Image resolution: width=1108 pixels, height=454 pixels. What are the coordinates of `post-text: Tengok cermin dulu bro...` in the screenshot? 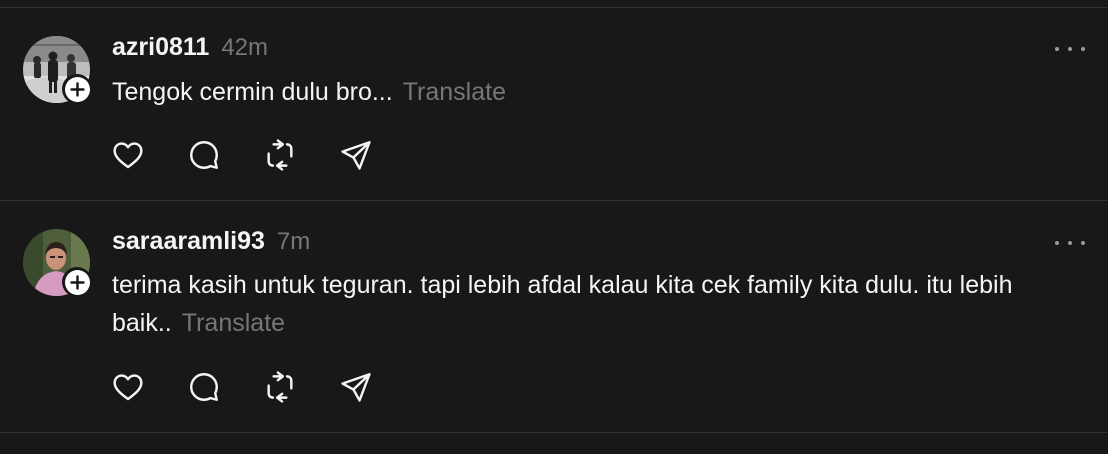 It's located at (252, 92).